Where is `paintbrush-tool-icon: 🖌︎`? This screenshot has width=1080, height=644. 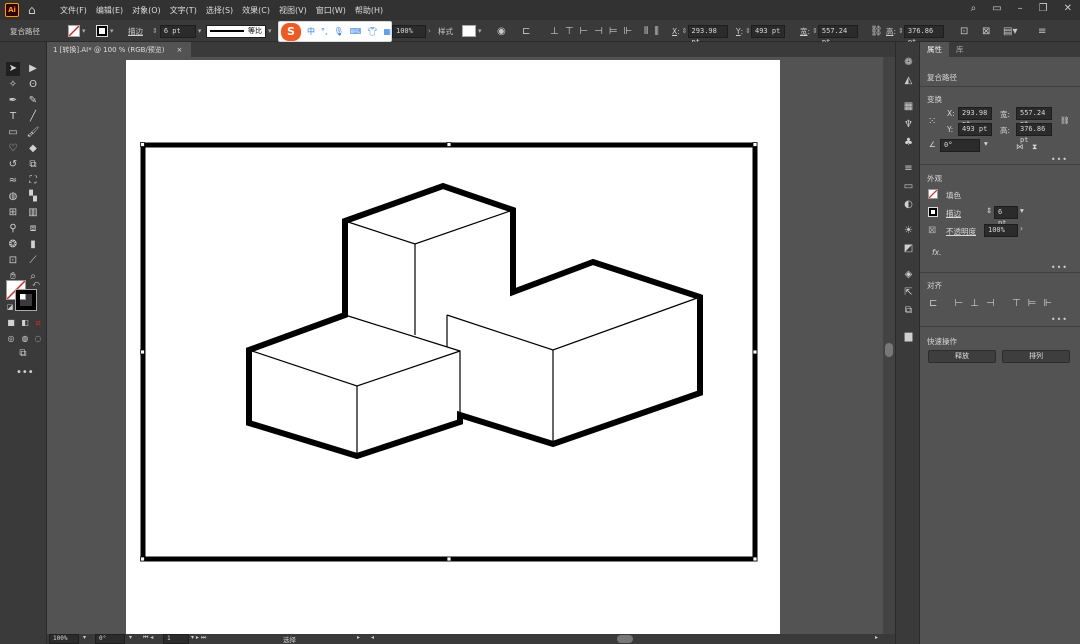 paintbrush-tool-icon: 🖌︎ is located at coordinates (33, 133).